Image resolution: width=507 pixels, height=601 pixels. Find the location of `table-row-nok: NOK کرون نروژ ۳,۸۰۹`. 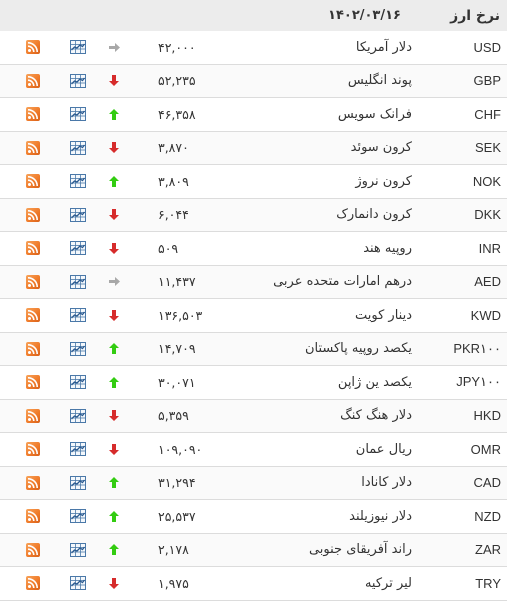

table-row-nok: NOK کرون نروژ ۳,۸۰۹ is located at coordinates (253, 182).